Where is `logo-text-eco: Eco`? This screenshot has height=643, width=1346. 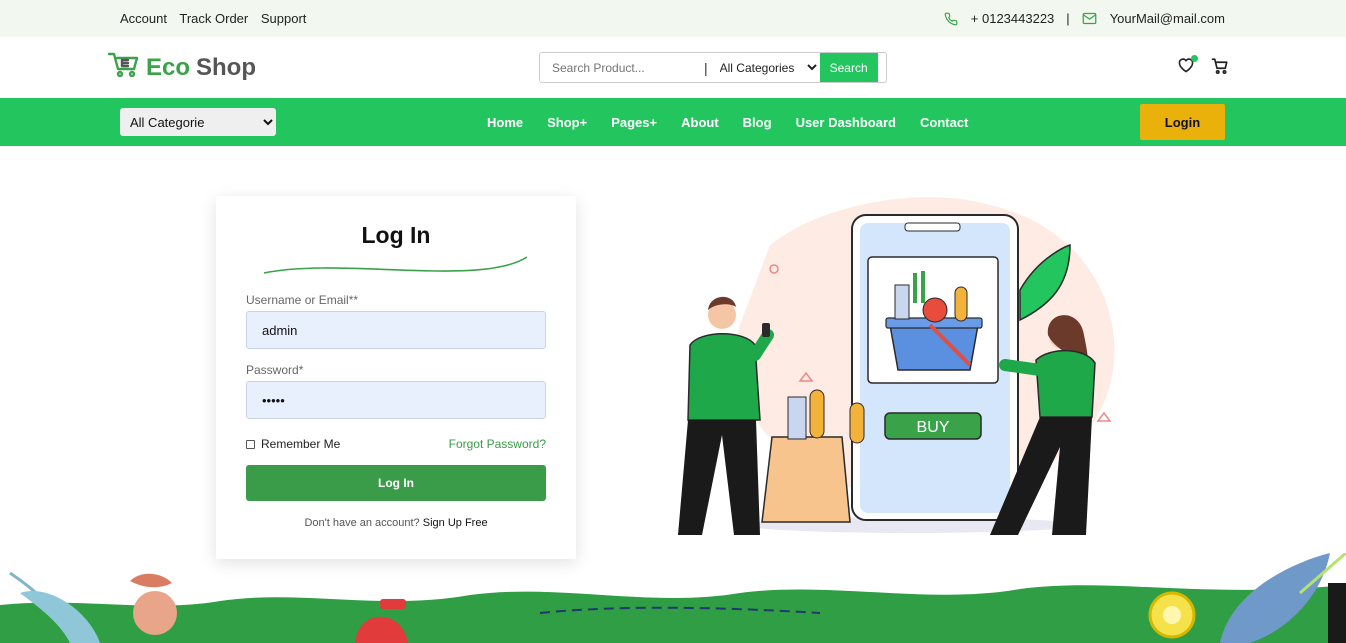
logo-text-eco: Eco is located at coordinates (168, 67).